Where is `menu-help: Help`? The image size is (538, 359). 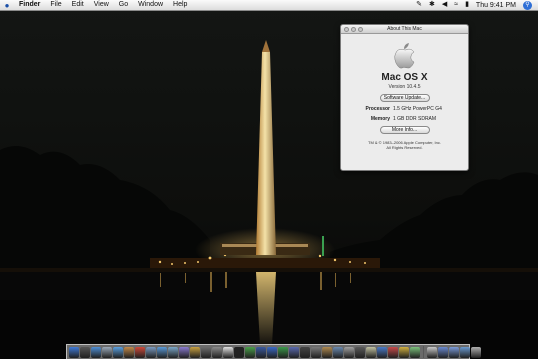
menu-help: Help is located at coordinates (180, 5).